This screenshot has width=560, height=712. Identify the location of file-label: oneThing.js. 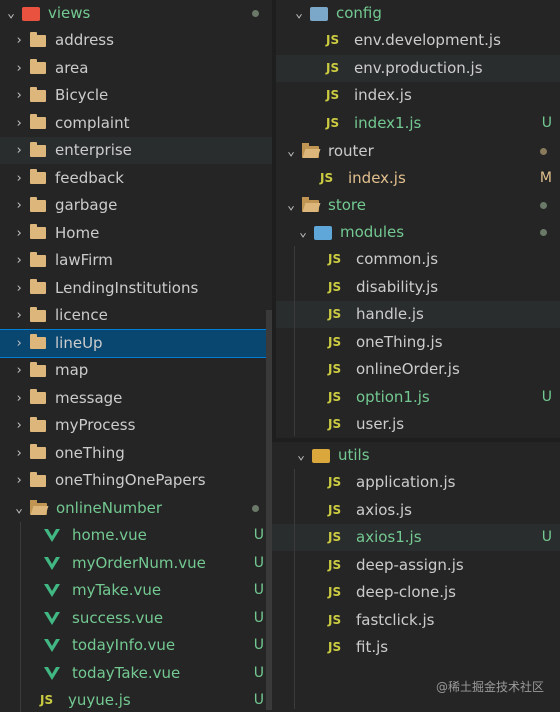
(399, 341).